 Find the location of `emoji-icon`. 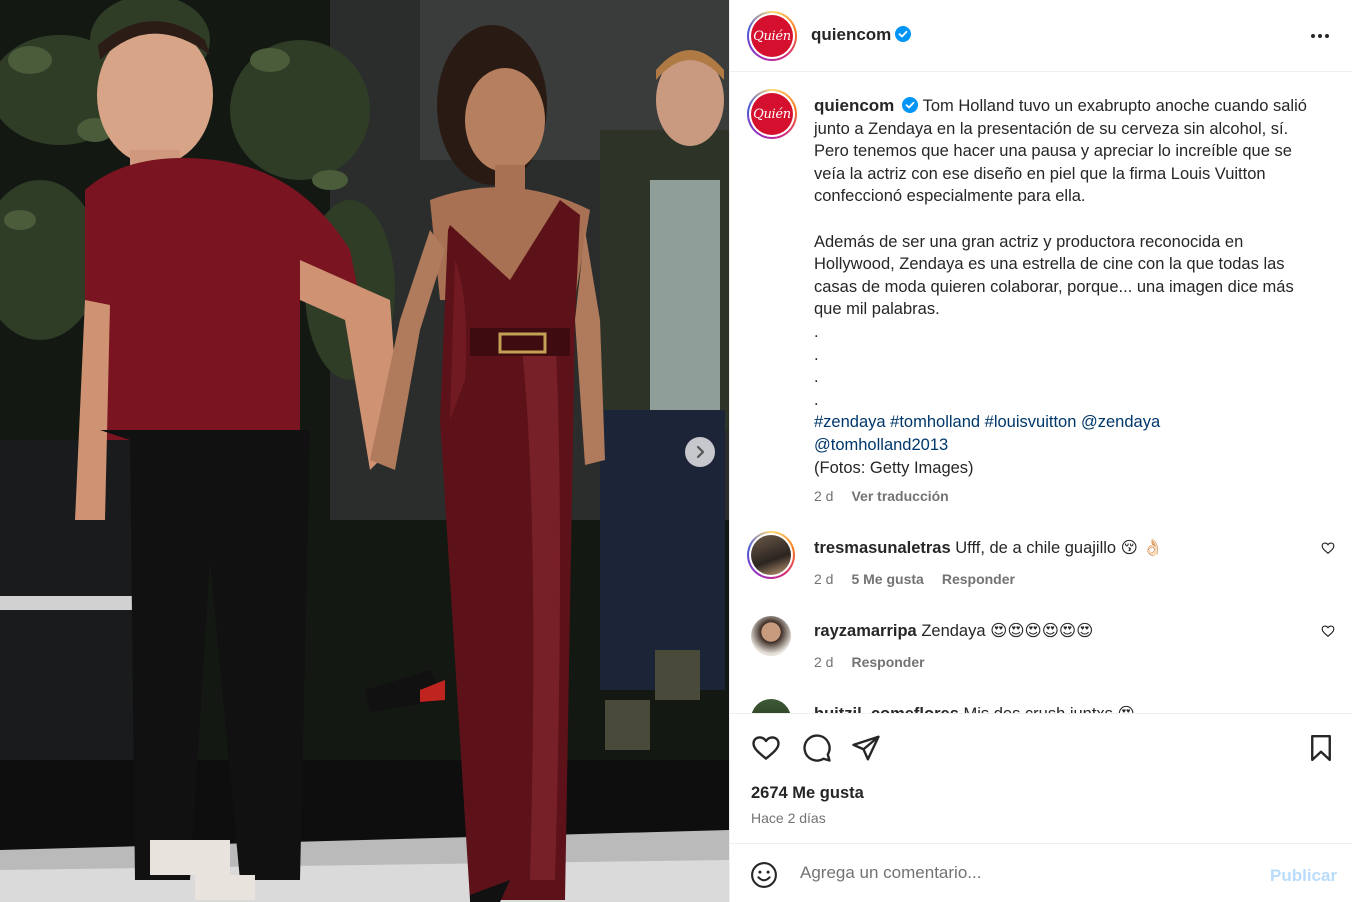

emoji-icon is located at coordinates (764, 875).